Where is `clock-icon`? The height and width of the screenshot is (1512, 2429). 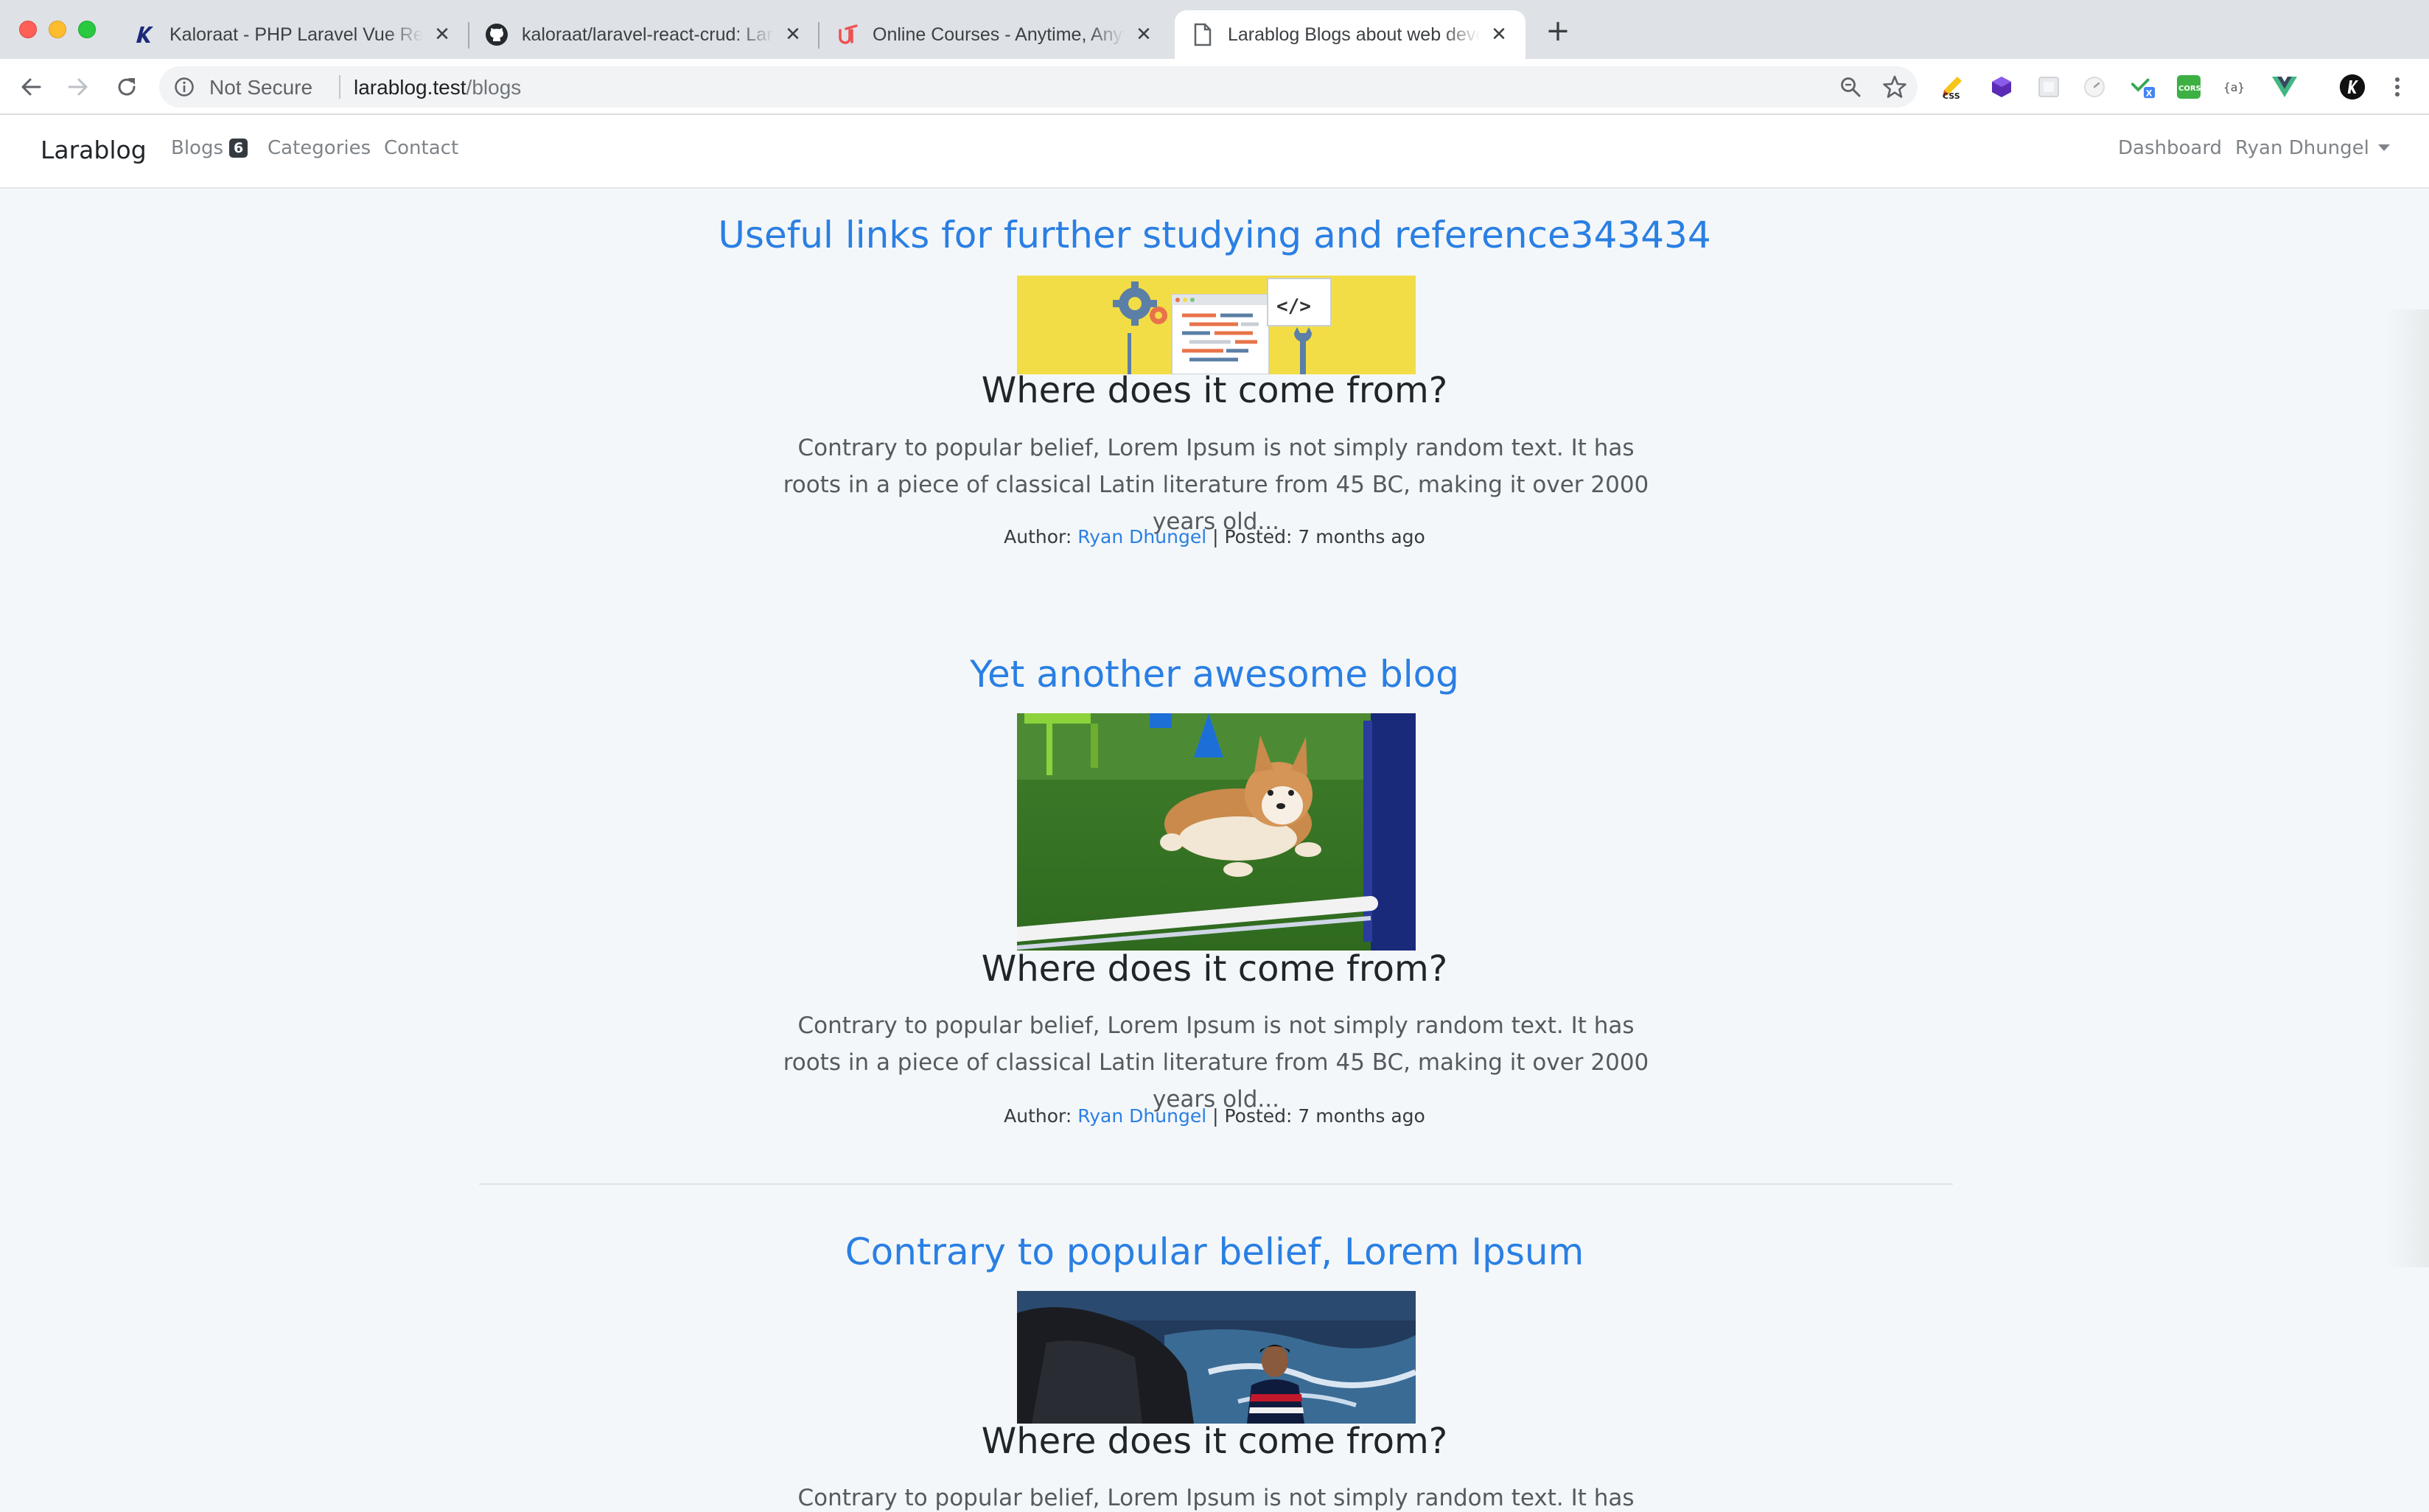 clock-icon is located at coordinates (2095, 87).